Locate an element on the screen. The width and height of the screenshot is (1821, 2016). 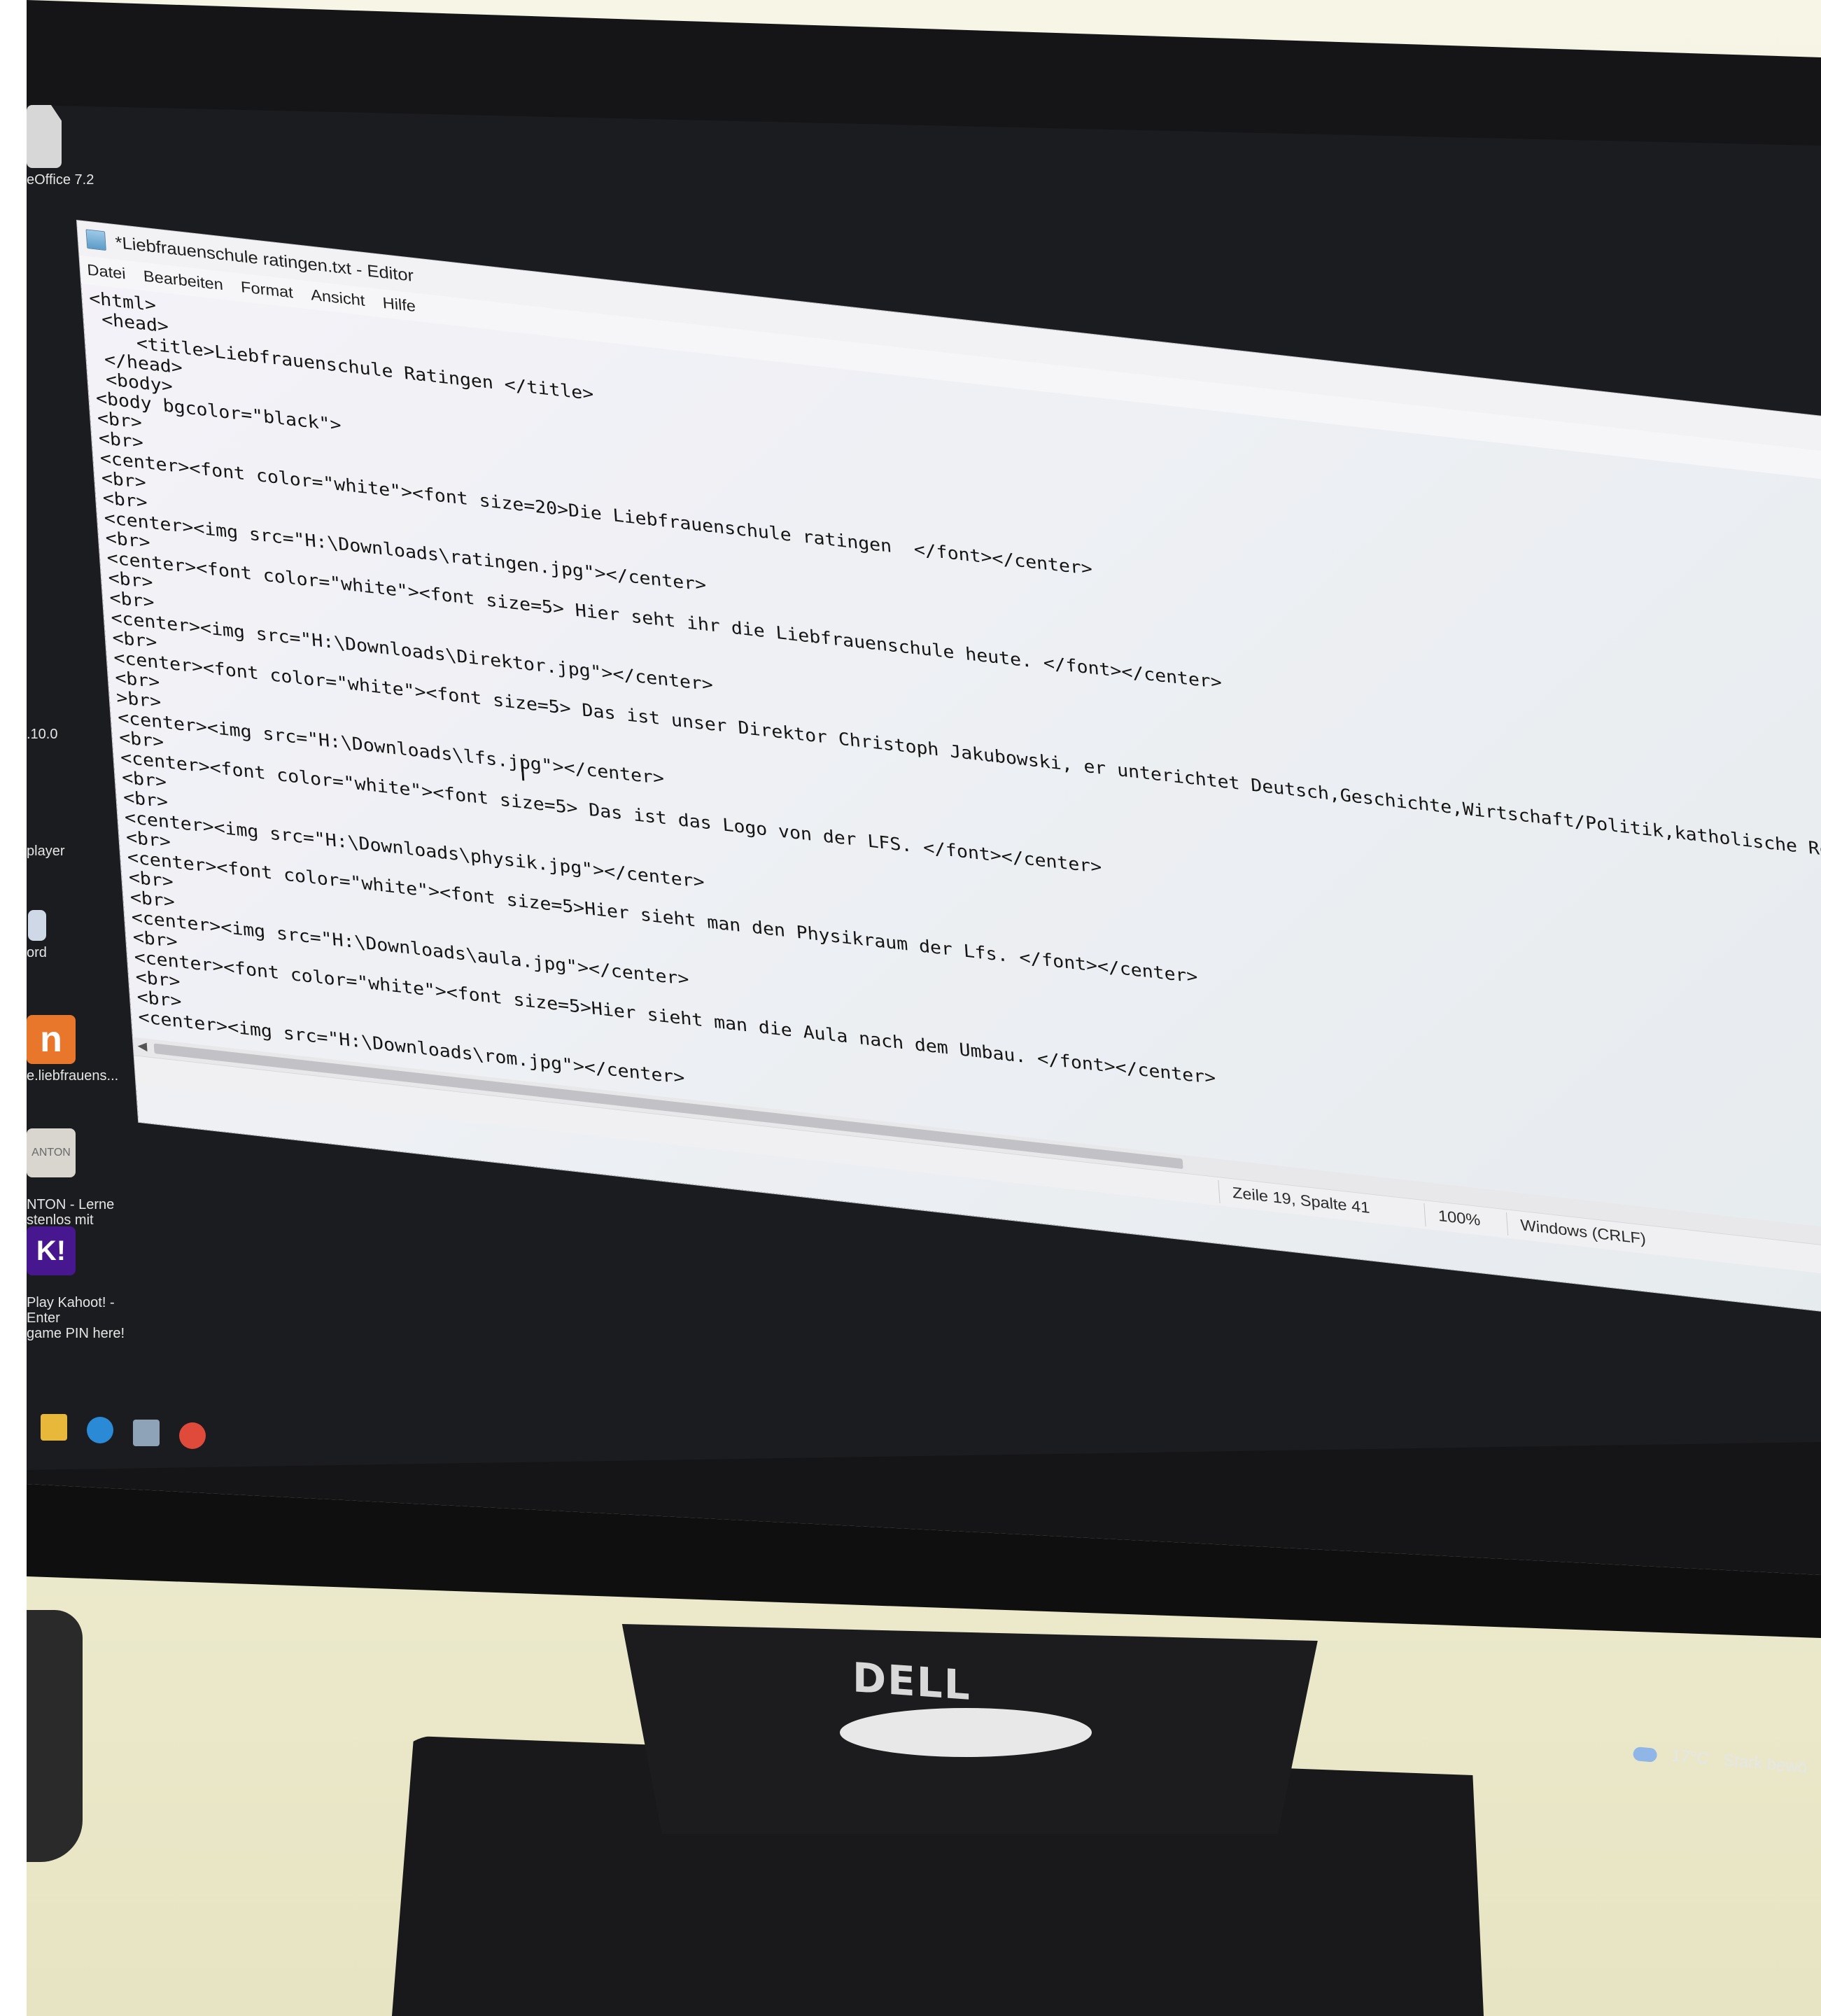
photo-edge is located at coordinates (14, 1008).